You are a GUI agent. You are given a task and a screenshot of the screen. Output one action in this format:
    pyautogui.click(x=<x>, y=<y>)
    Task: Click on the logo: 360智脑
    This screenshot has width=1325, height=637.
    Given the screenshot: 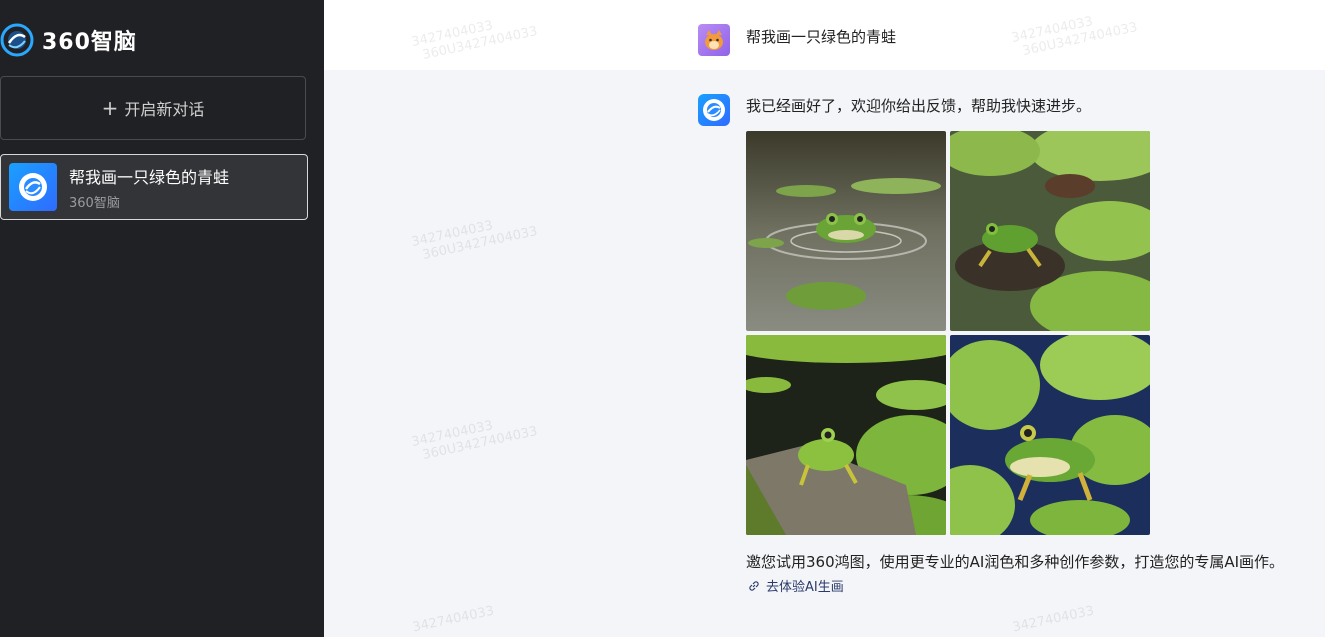 What is the action you would take?
    pyautogui.click(x=68, y=40)
    